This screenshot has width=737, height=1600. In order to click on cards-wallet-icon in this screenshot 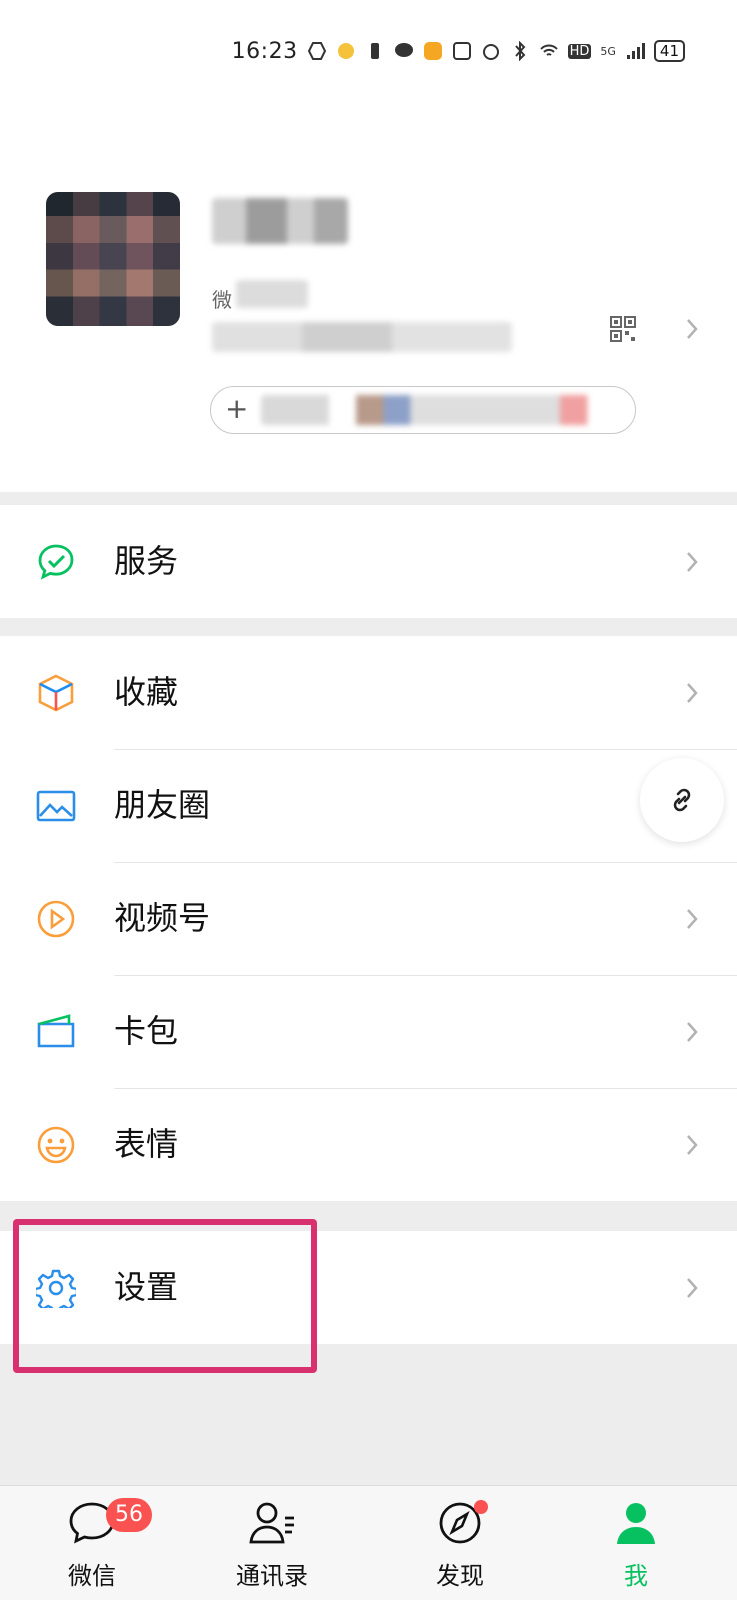, I will do `click(56, 1032)`.